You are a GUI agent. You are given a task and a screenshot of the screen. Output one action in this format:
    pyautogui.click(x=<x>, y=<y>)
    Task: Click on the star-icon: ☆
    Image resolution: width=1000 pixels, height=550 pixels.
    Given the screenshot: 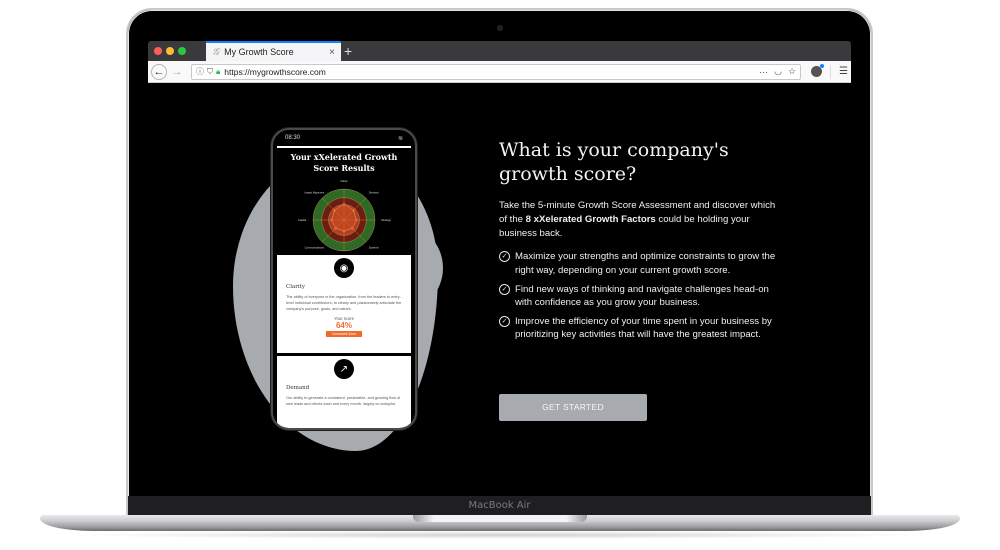 What is the action you would take?
    pyautogui.click(x=792, y=71)
    